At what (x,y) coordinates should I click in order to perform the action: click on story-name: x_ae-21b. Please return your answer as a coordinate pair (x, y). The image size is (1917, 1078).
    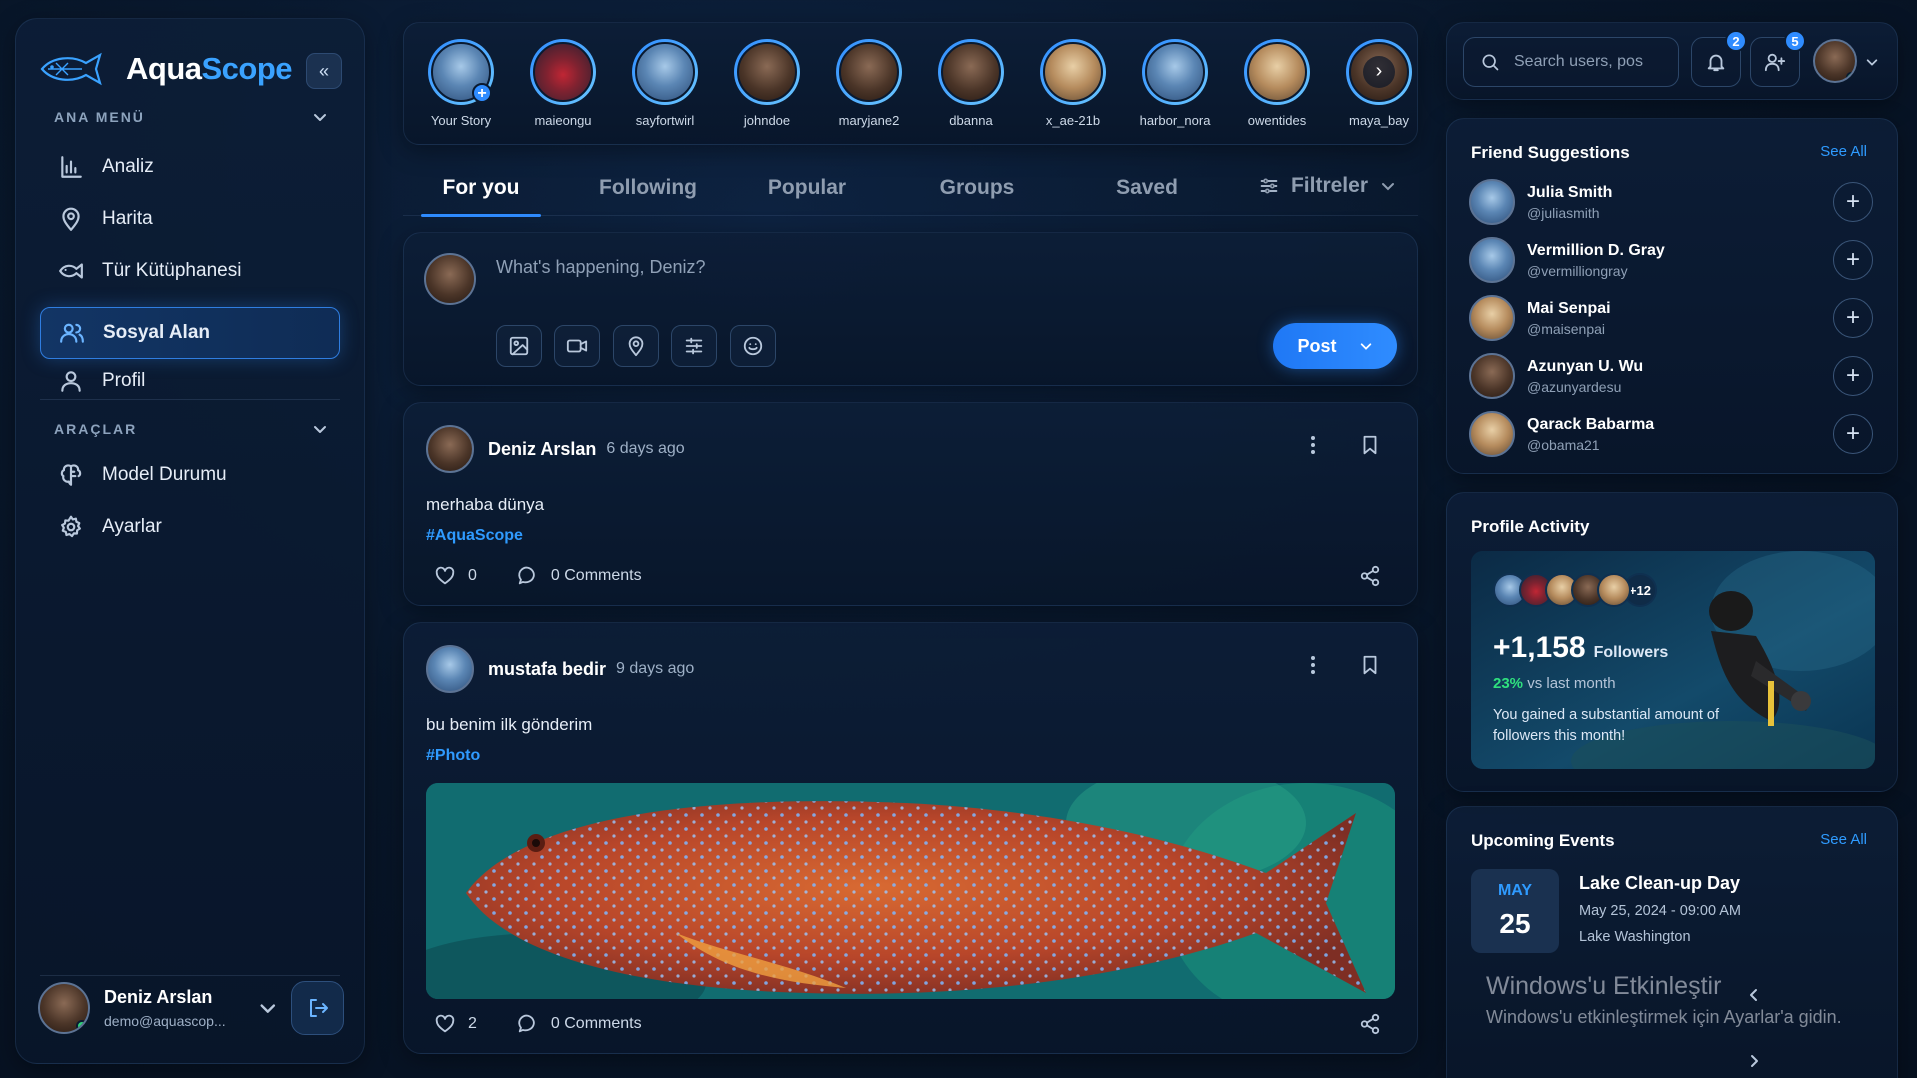
    Looking at the image, I should click on (1073, 120).